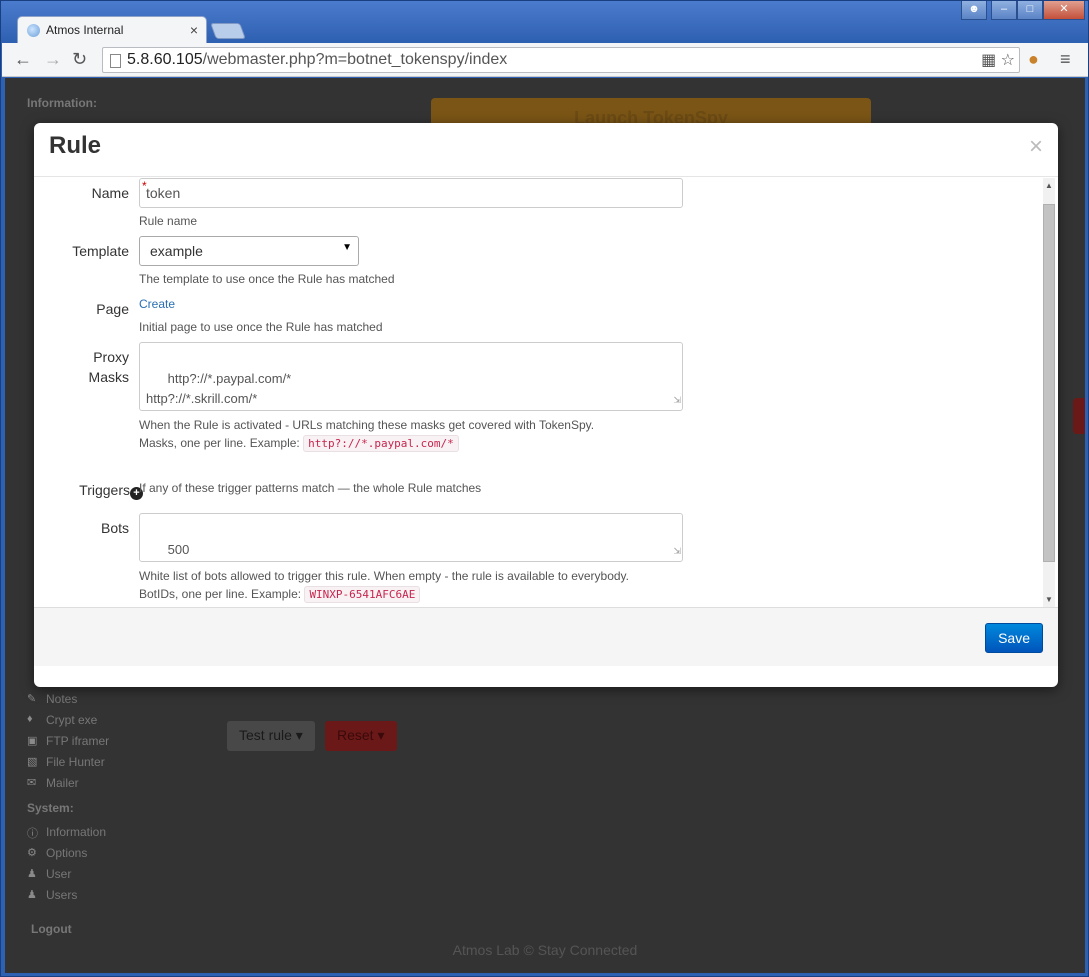 This screenshot has width=1089, height=977. Describe the element at coordinates (178, 549) in the screenshot. I see `bots-value: 500` at that location.